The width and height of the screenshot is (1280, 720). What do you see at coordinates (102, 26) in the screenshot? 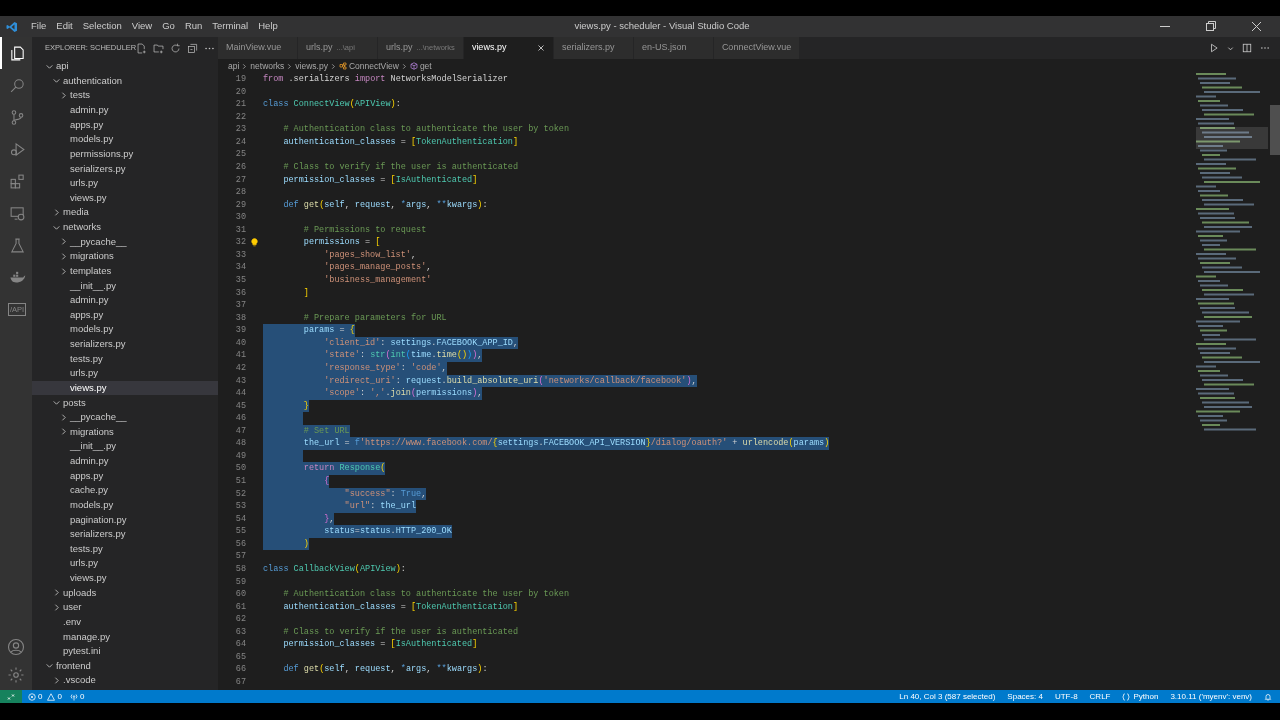
I see `menu-item: Selection` at bounding box center [102, 26].